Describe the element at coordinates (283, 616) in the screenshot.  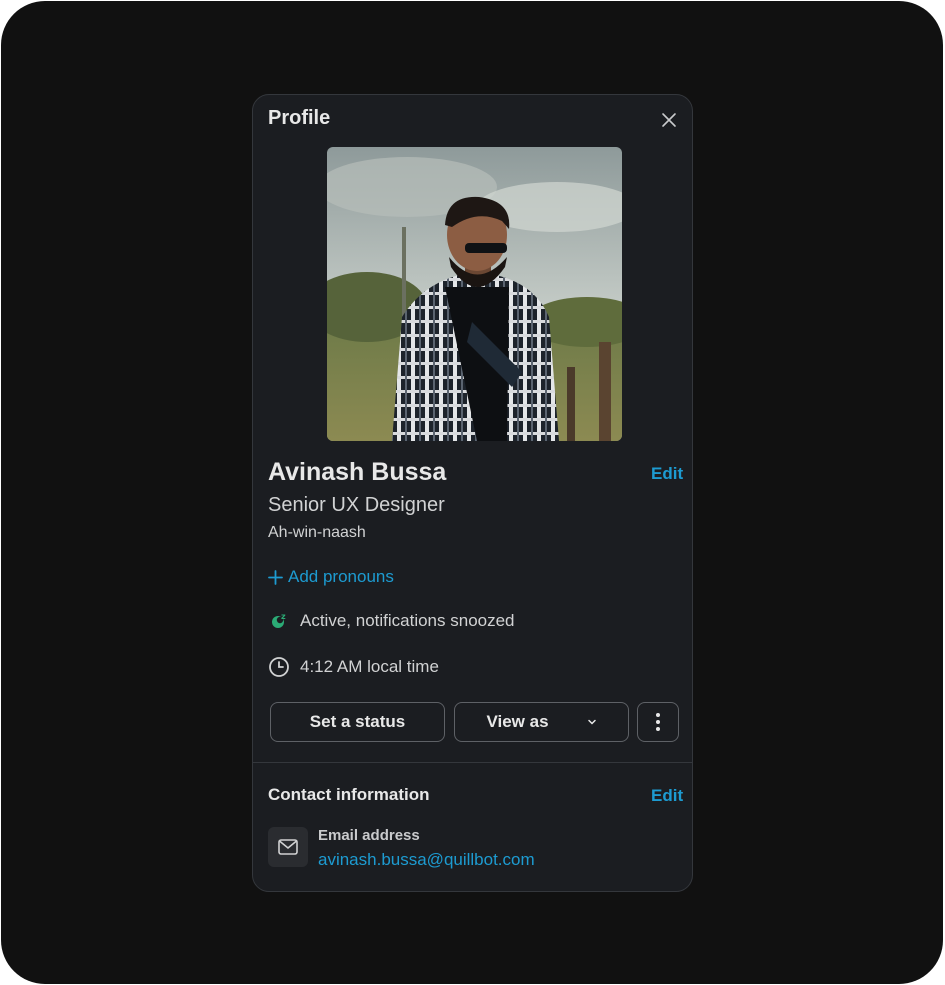
I see `svg-text: z` at that location.